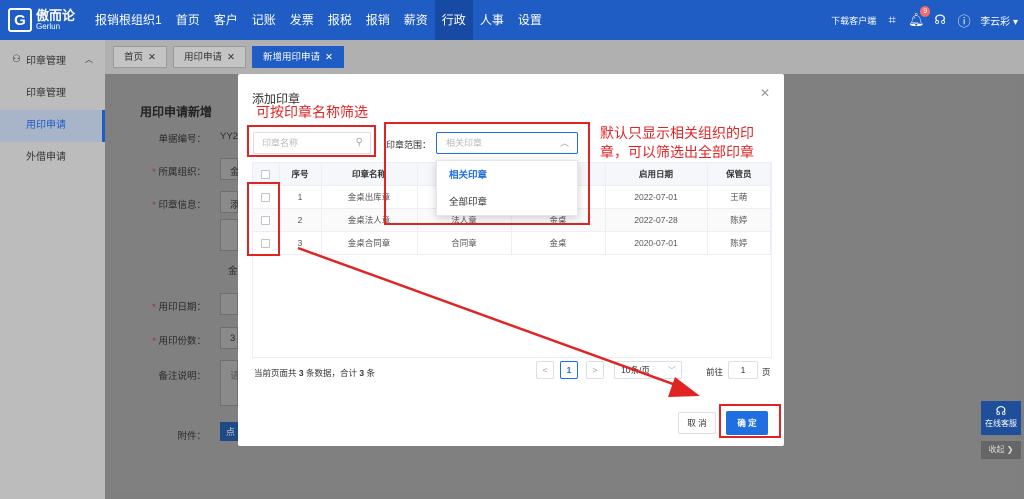 This screenshot has width=1024, height=499. Describe the element at coordinates (52, 94) in the screenshot. I see `sidebar-item-seal-manage: 印章管理` at that location.